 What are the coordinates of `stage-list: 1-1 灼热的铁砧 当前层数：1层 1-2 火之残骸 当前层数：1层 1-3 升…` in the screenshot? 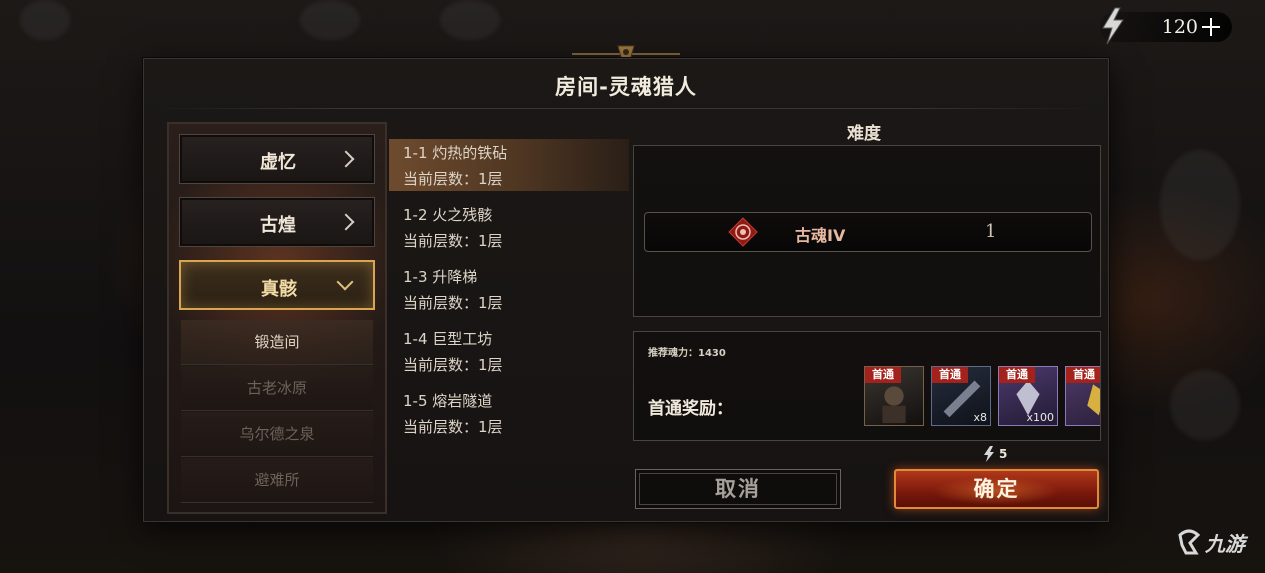 It's located at (509, 294).